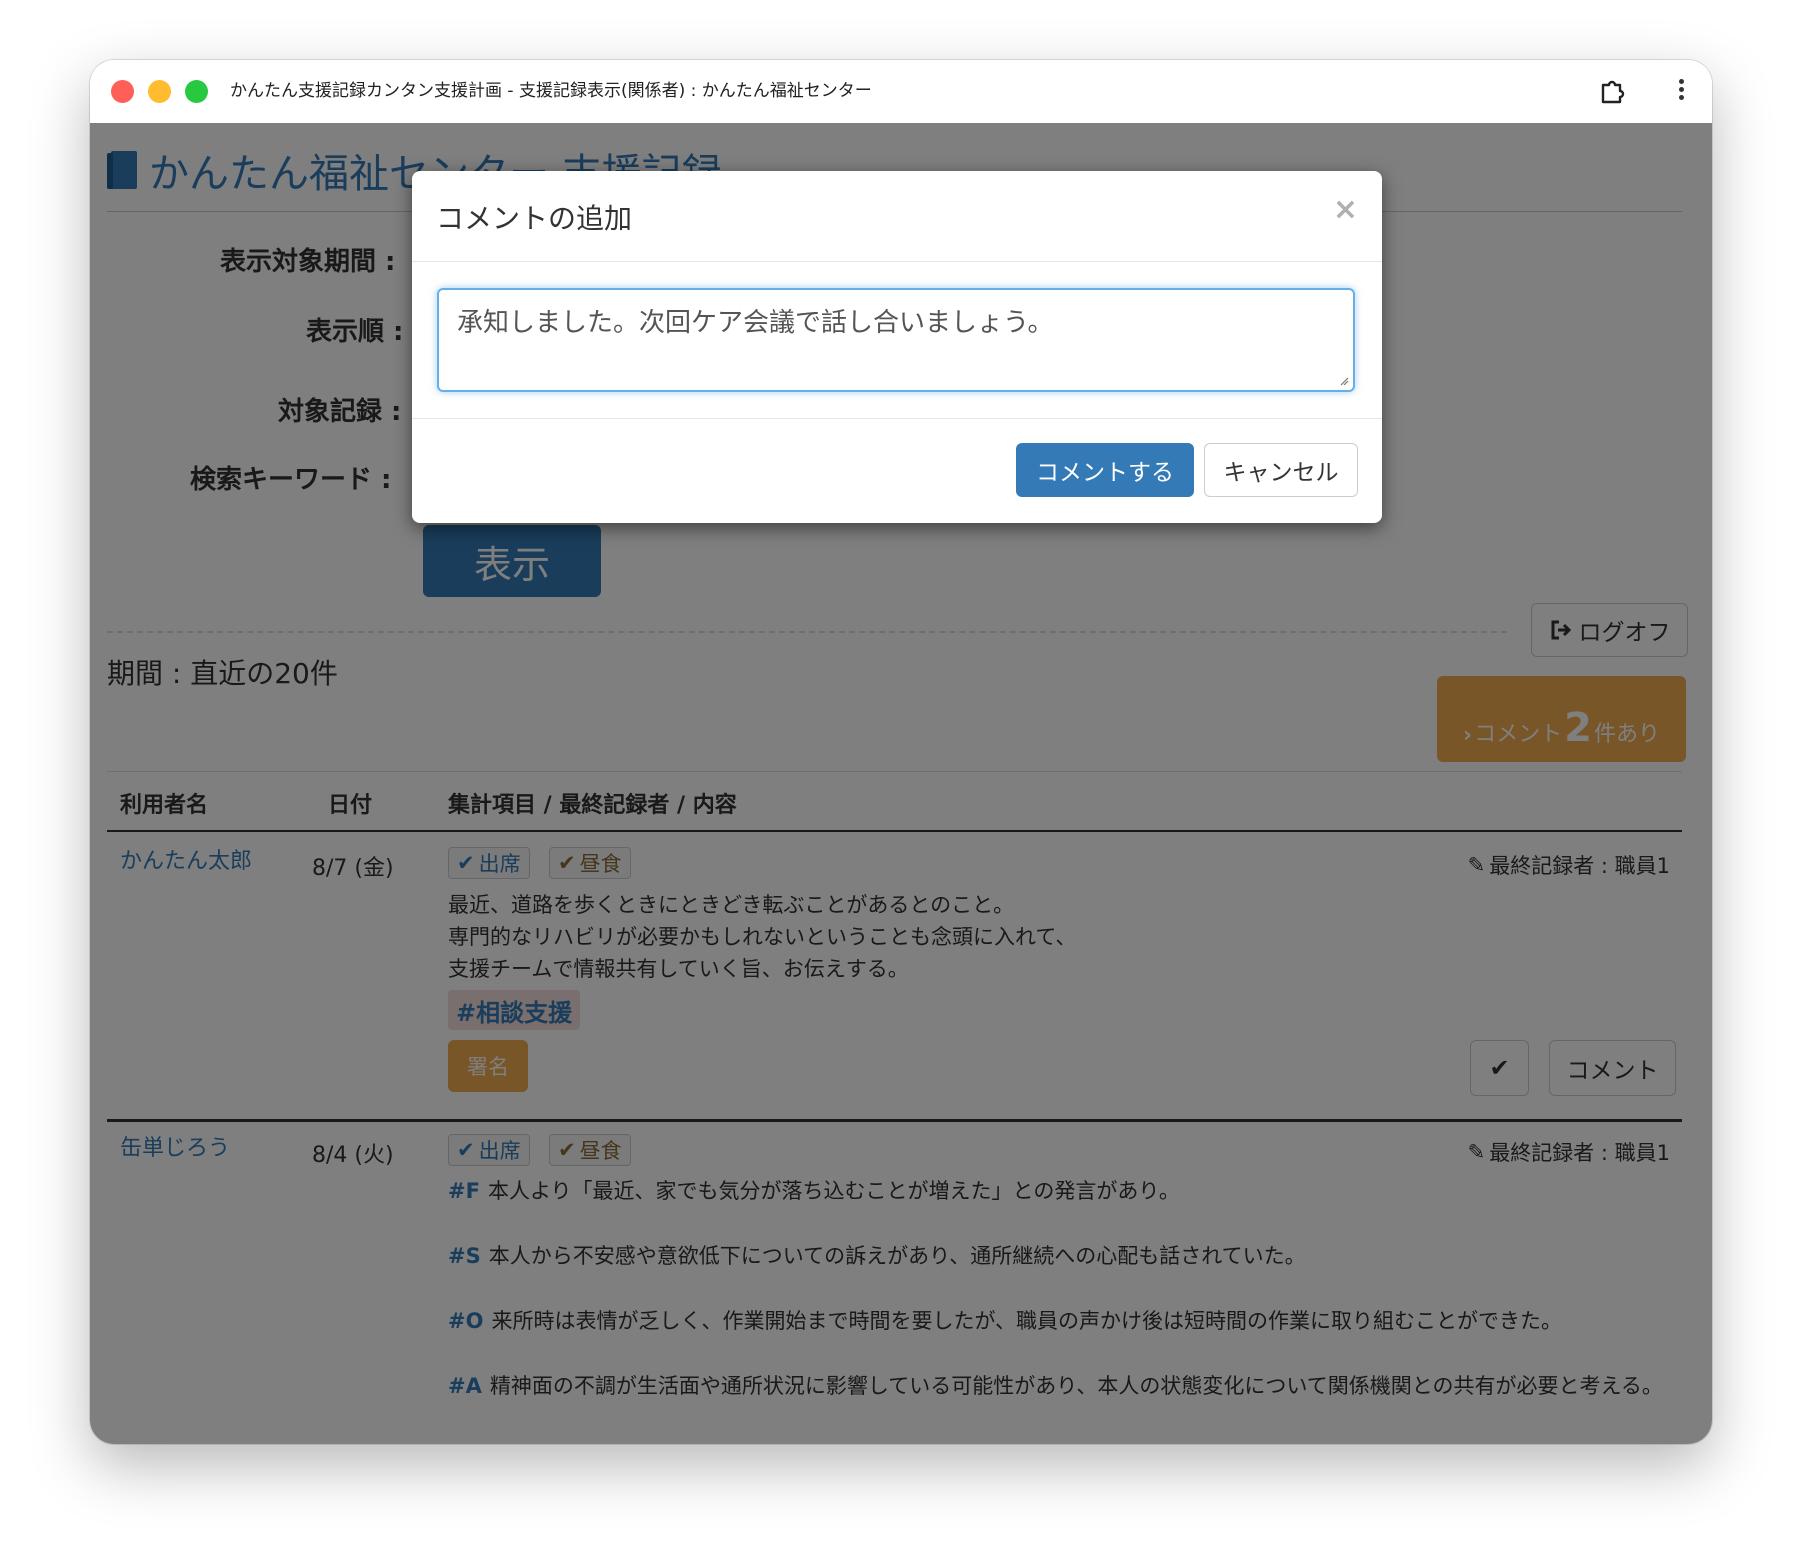 This screenshot has height=1561, width=1800. I want to click on dialog-title: コメントの追加, so click(534, 218).